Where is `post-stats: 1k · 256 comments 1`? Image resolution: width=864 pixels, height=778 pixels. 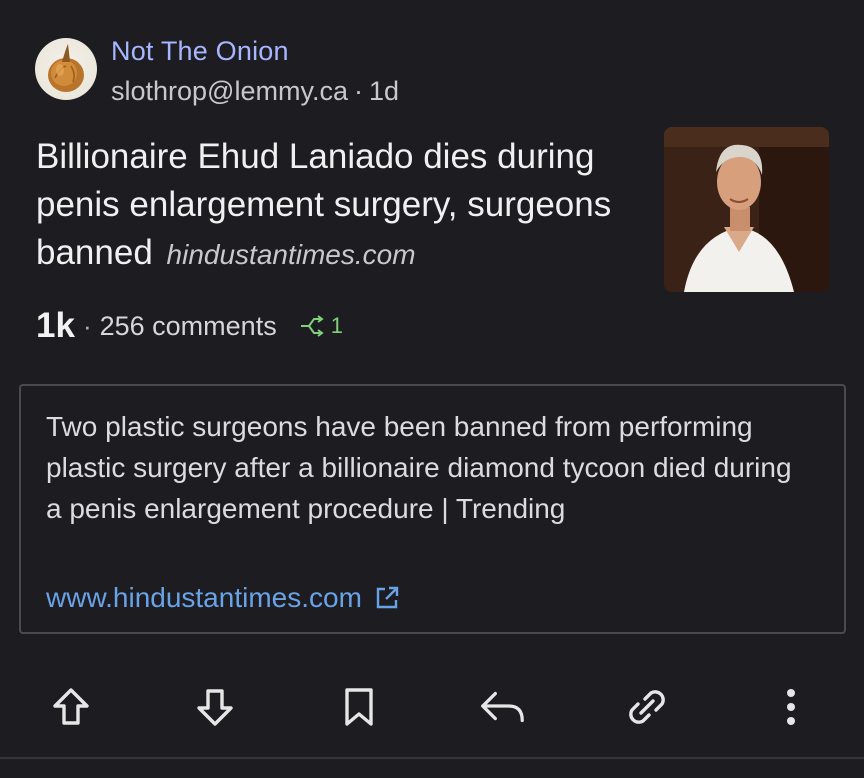 post-stats: 1k · 256 comments 1 is located at coordinates (189, 326).